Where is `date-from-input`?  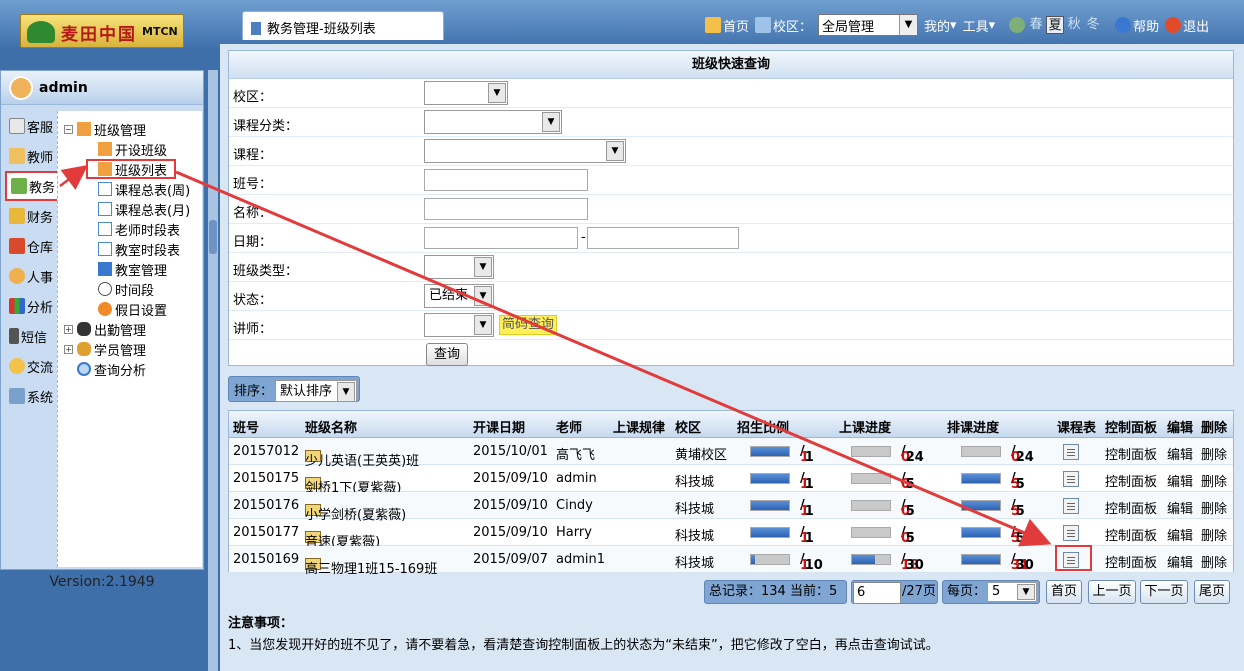 date-from-input is located at coordinates (501, 238).